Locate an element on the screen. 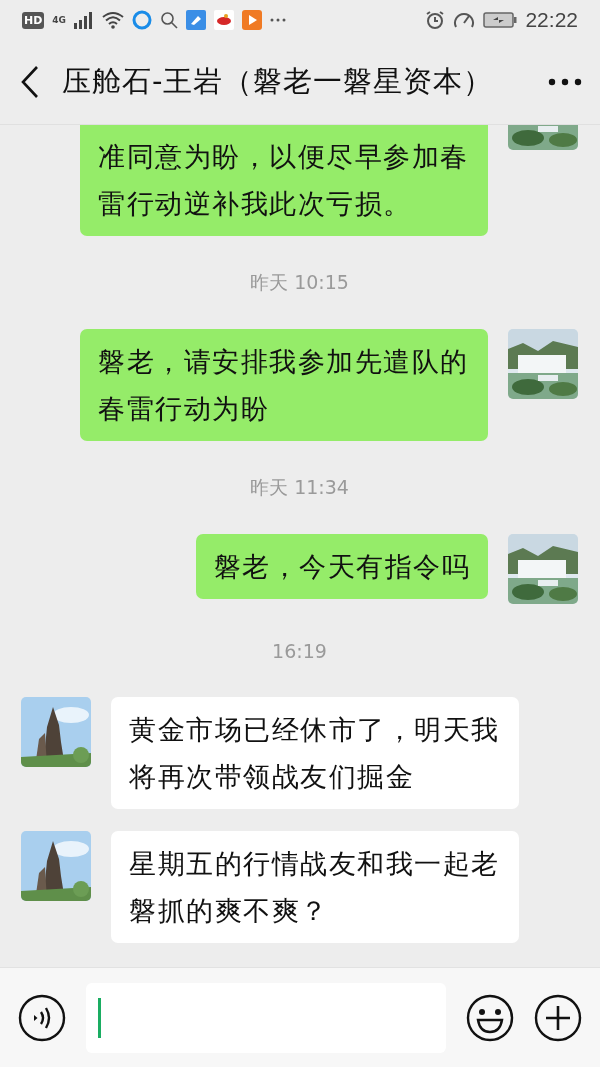  alarm-icon is located at coordinates (435, 20).